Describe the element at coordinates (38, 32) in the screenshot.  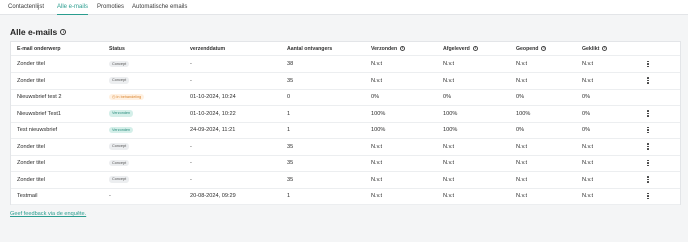
I see `page-header: Alle e-mails i` at that location.